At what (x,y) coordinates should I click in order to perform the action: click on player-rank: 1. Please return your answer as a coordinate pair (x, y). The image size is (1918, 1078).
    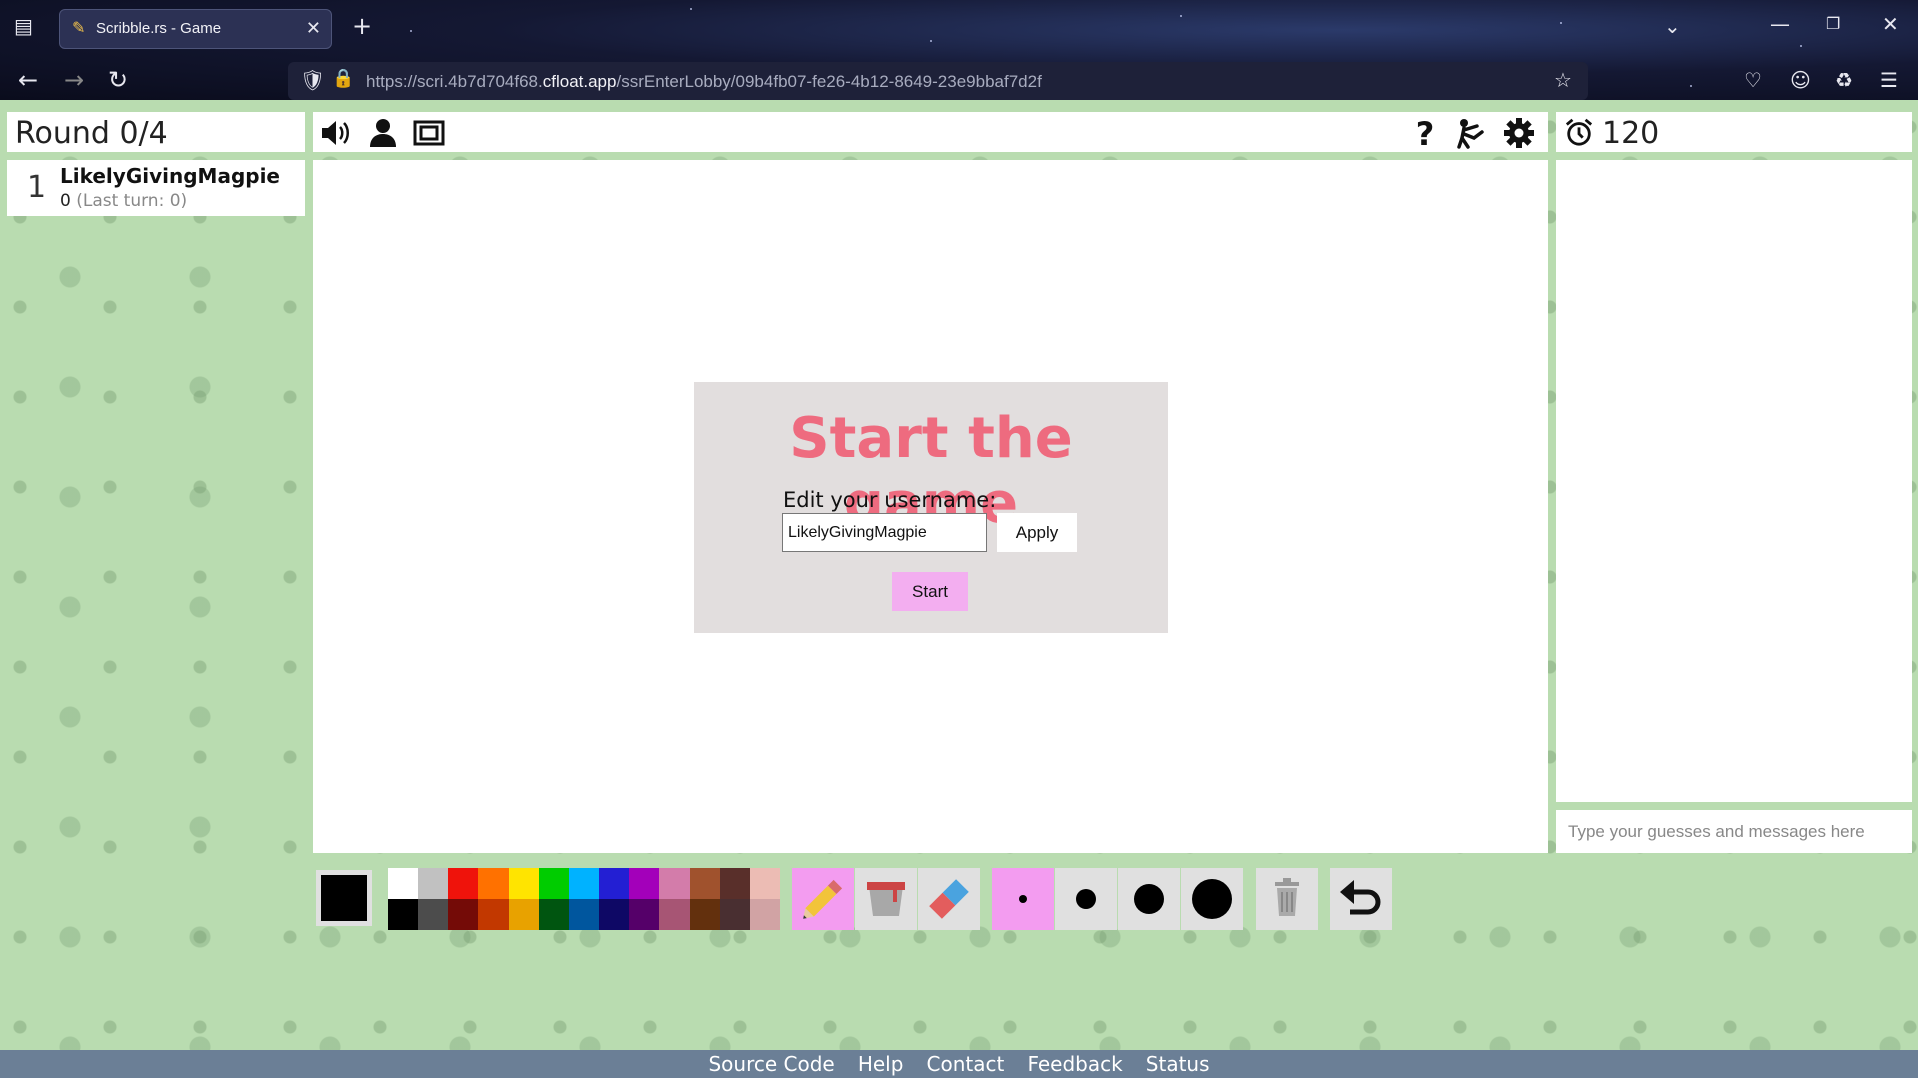
    Looking at the image, I should click on (37, 187).